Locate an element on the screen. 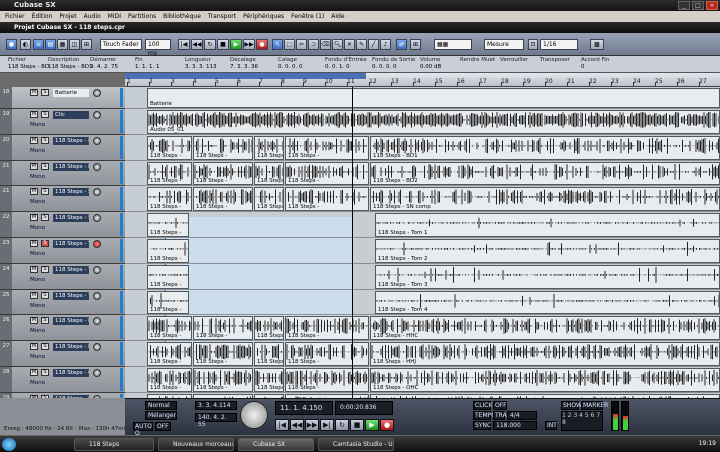  transport-record-button: ● is located at coordinates (387, 425).